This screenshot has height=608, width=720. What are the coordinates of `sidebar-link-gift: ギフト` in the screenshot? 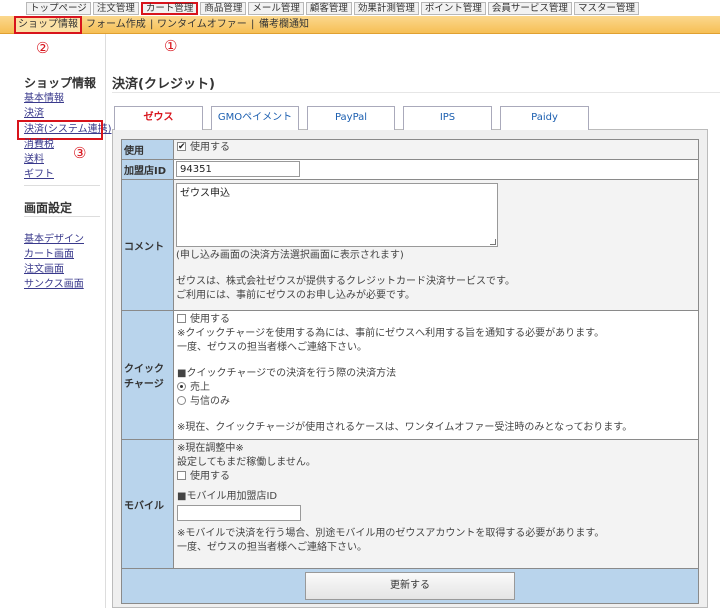 It's located at (39, 175).